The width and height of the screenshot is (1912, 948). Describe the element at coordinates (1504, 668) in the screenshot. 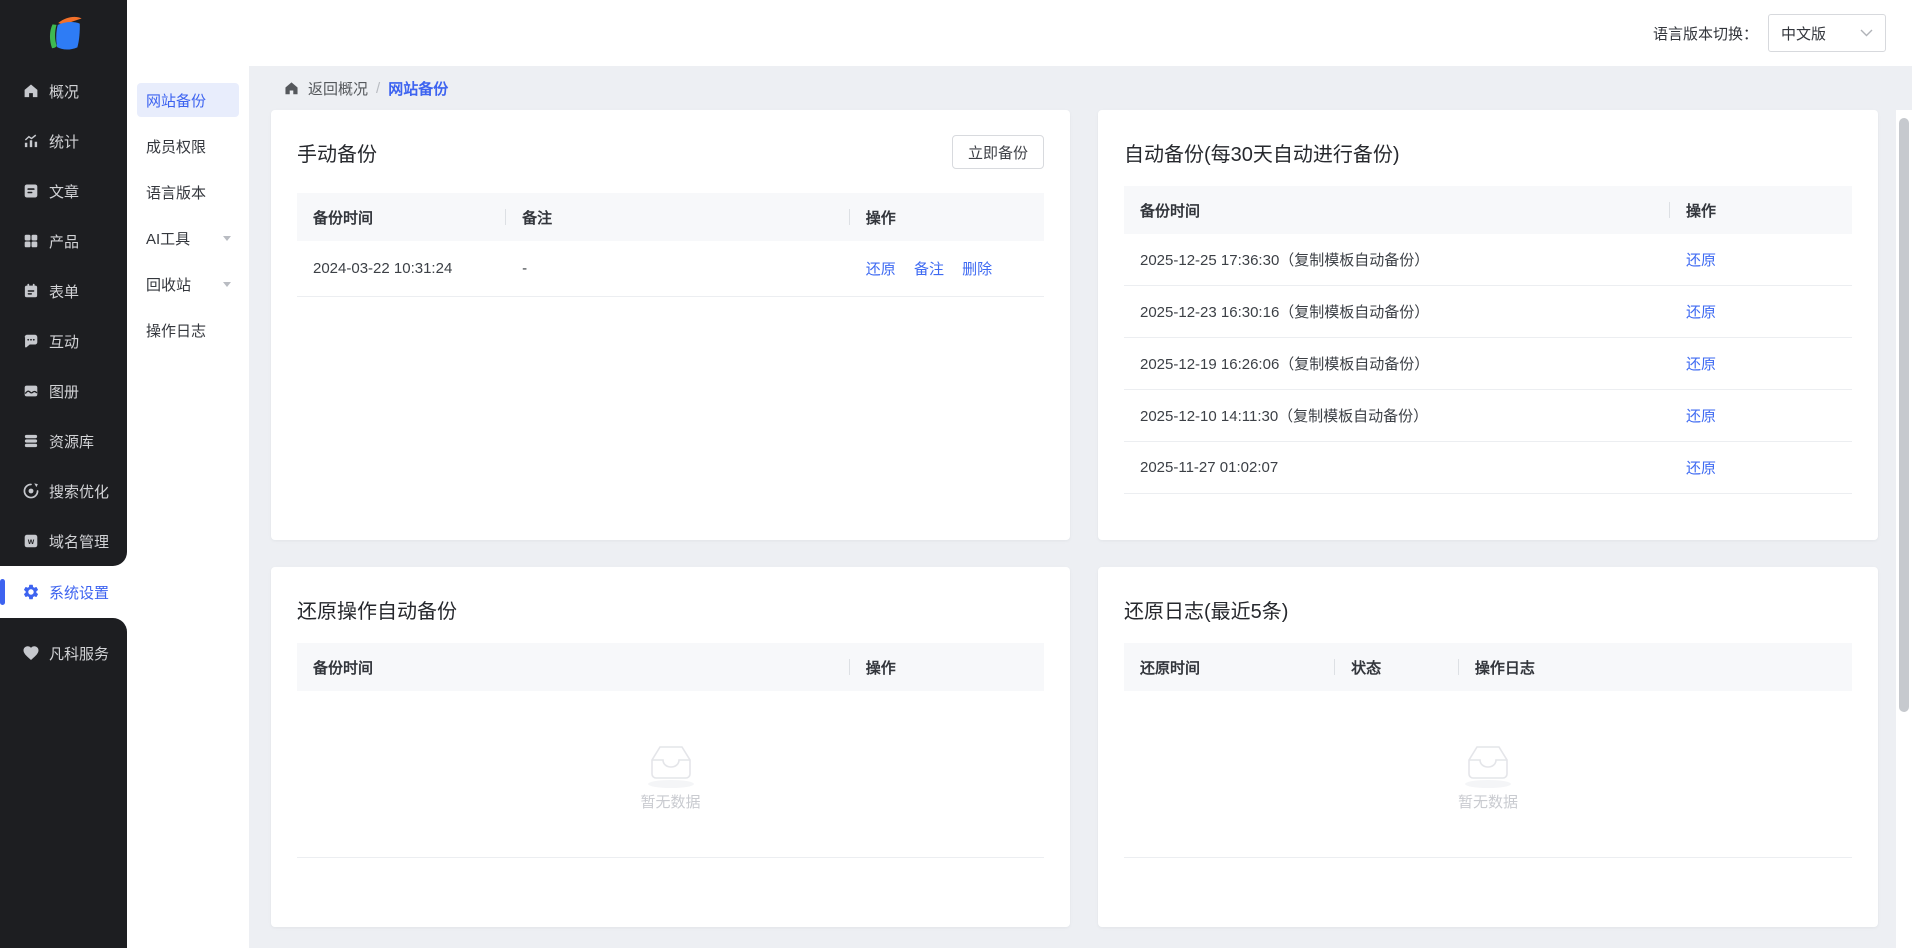

I see `column-header: 操作日志` at that location.